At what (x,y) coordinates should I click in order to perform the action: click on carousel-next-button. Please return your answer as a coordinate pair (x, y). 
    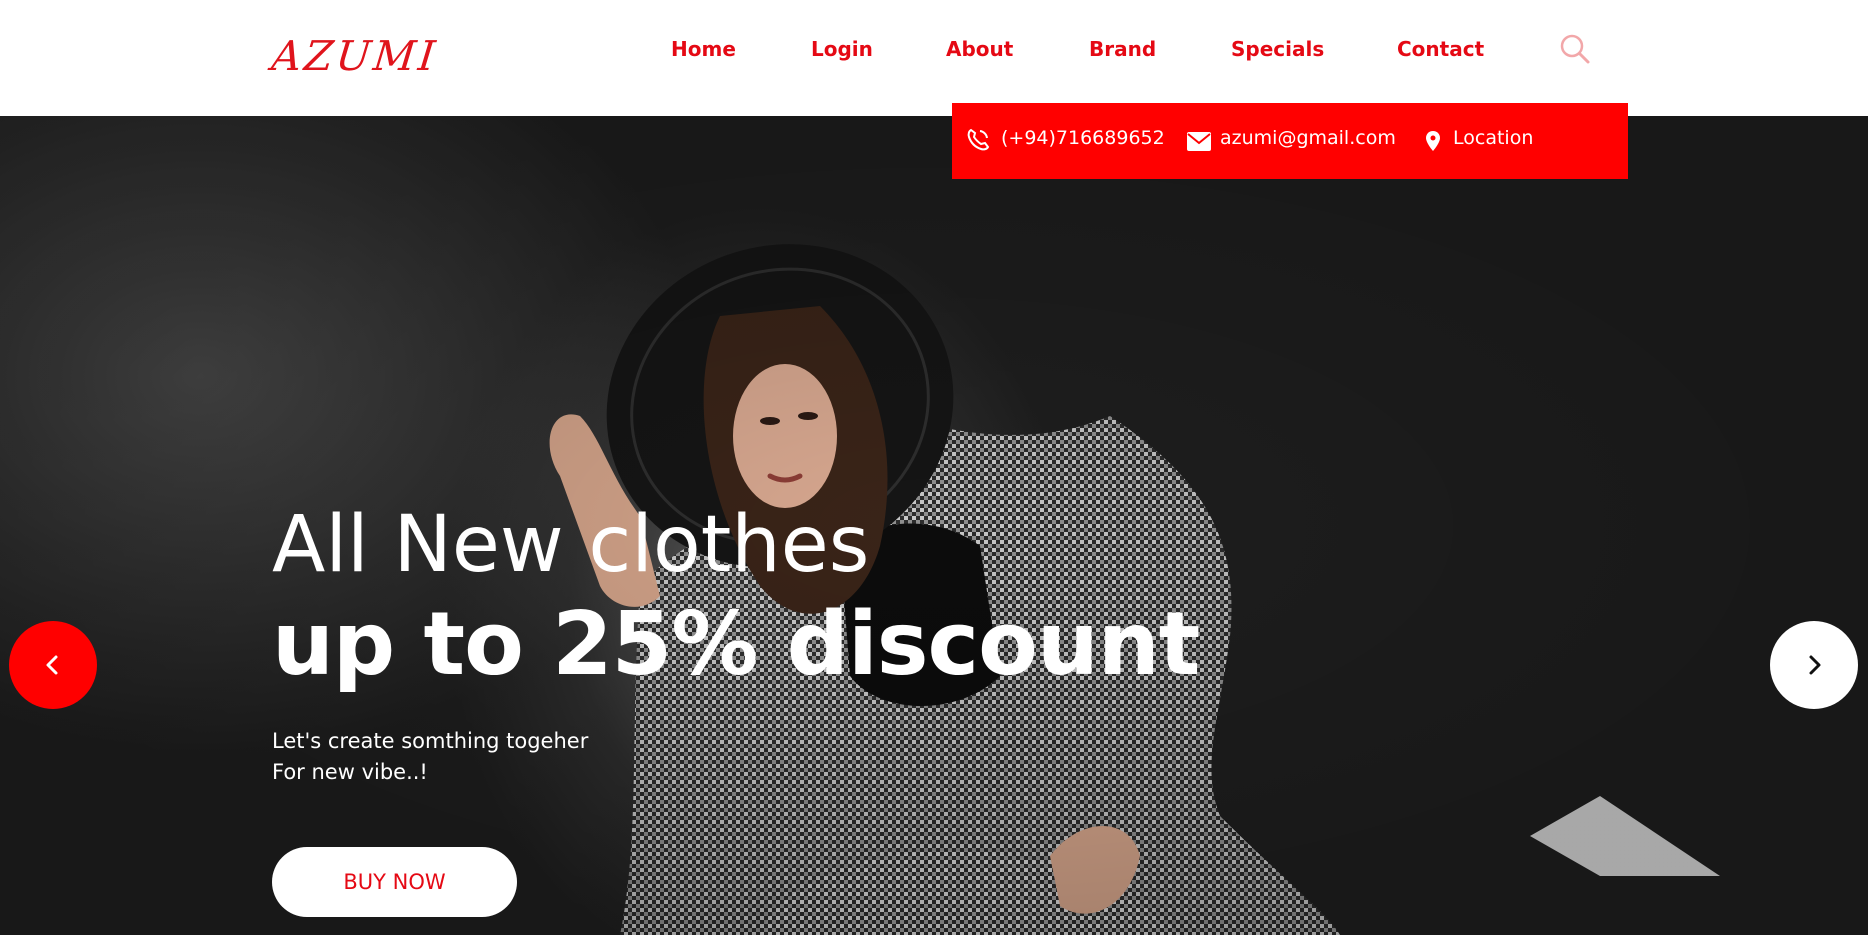
    Looking at the image, I should click on (1814, 665).